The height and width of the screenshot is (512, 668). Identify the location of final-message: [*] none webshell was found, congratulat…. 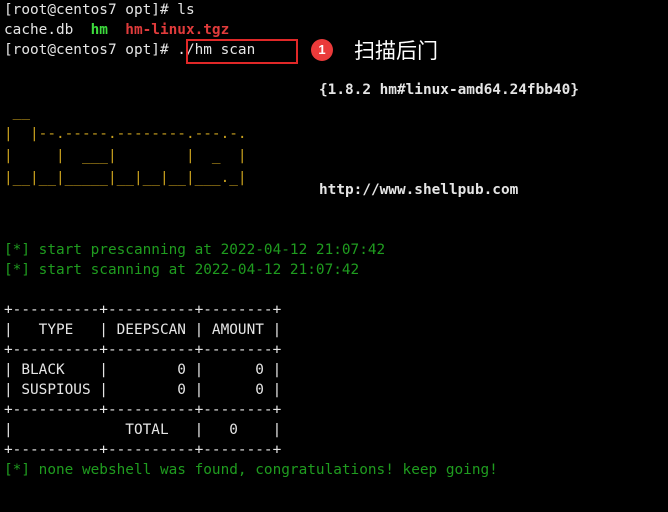
(251, 470).